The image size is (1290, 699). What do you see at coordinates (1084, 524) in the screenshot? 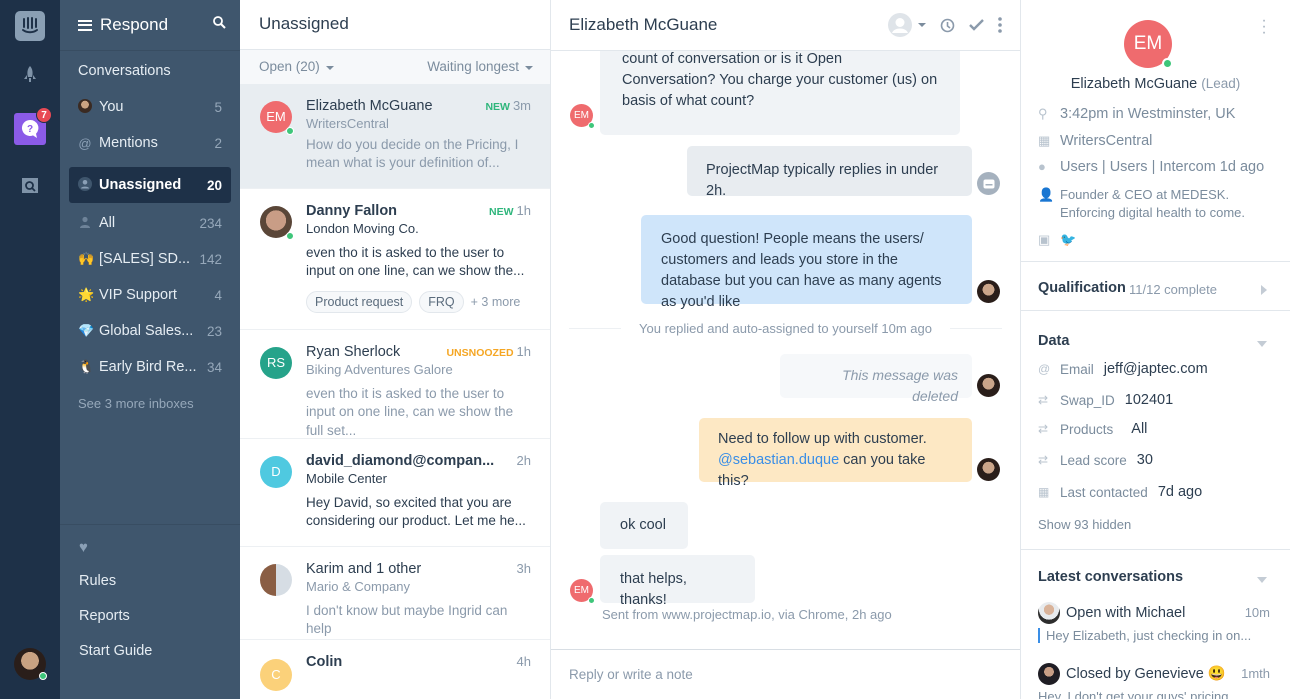
I see `show-hidden-link: Show 93 hidden` at bounding box center [1084, 524].